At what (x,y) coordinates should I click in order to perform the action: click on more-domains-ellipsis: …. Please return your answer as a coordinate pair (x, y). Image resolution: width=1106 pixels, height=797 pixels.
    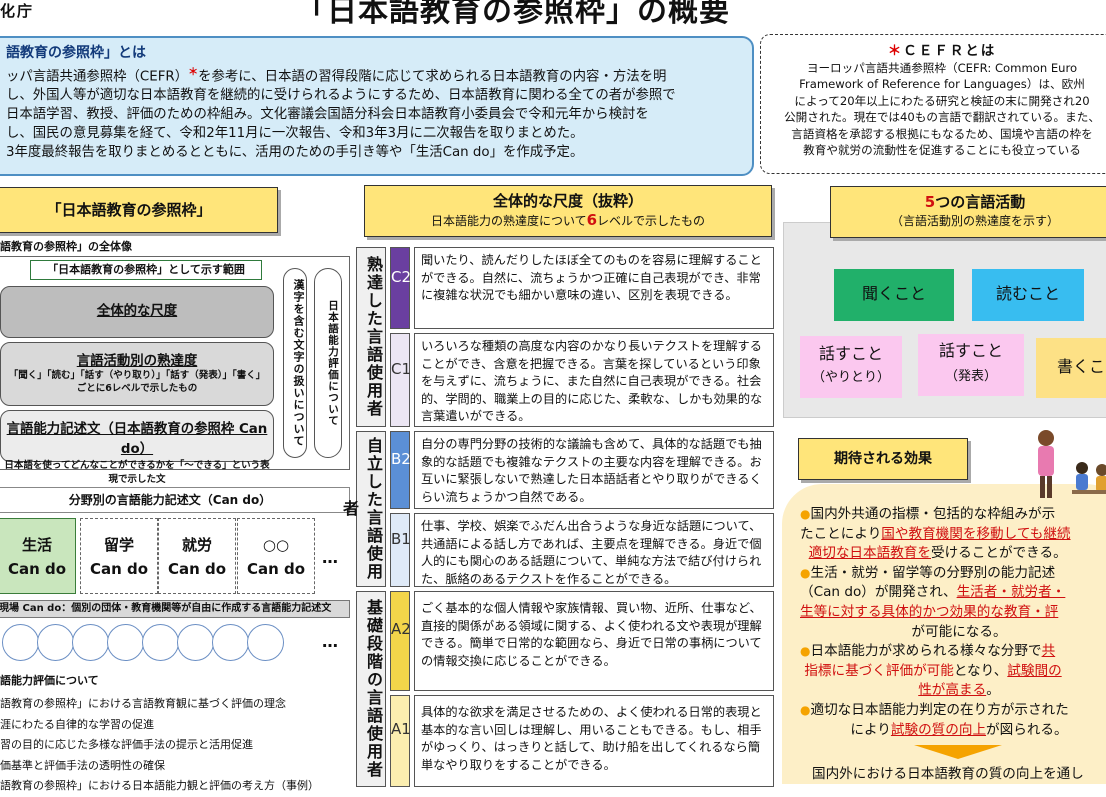
    Looking at the image, I should click on (330, 557).